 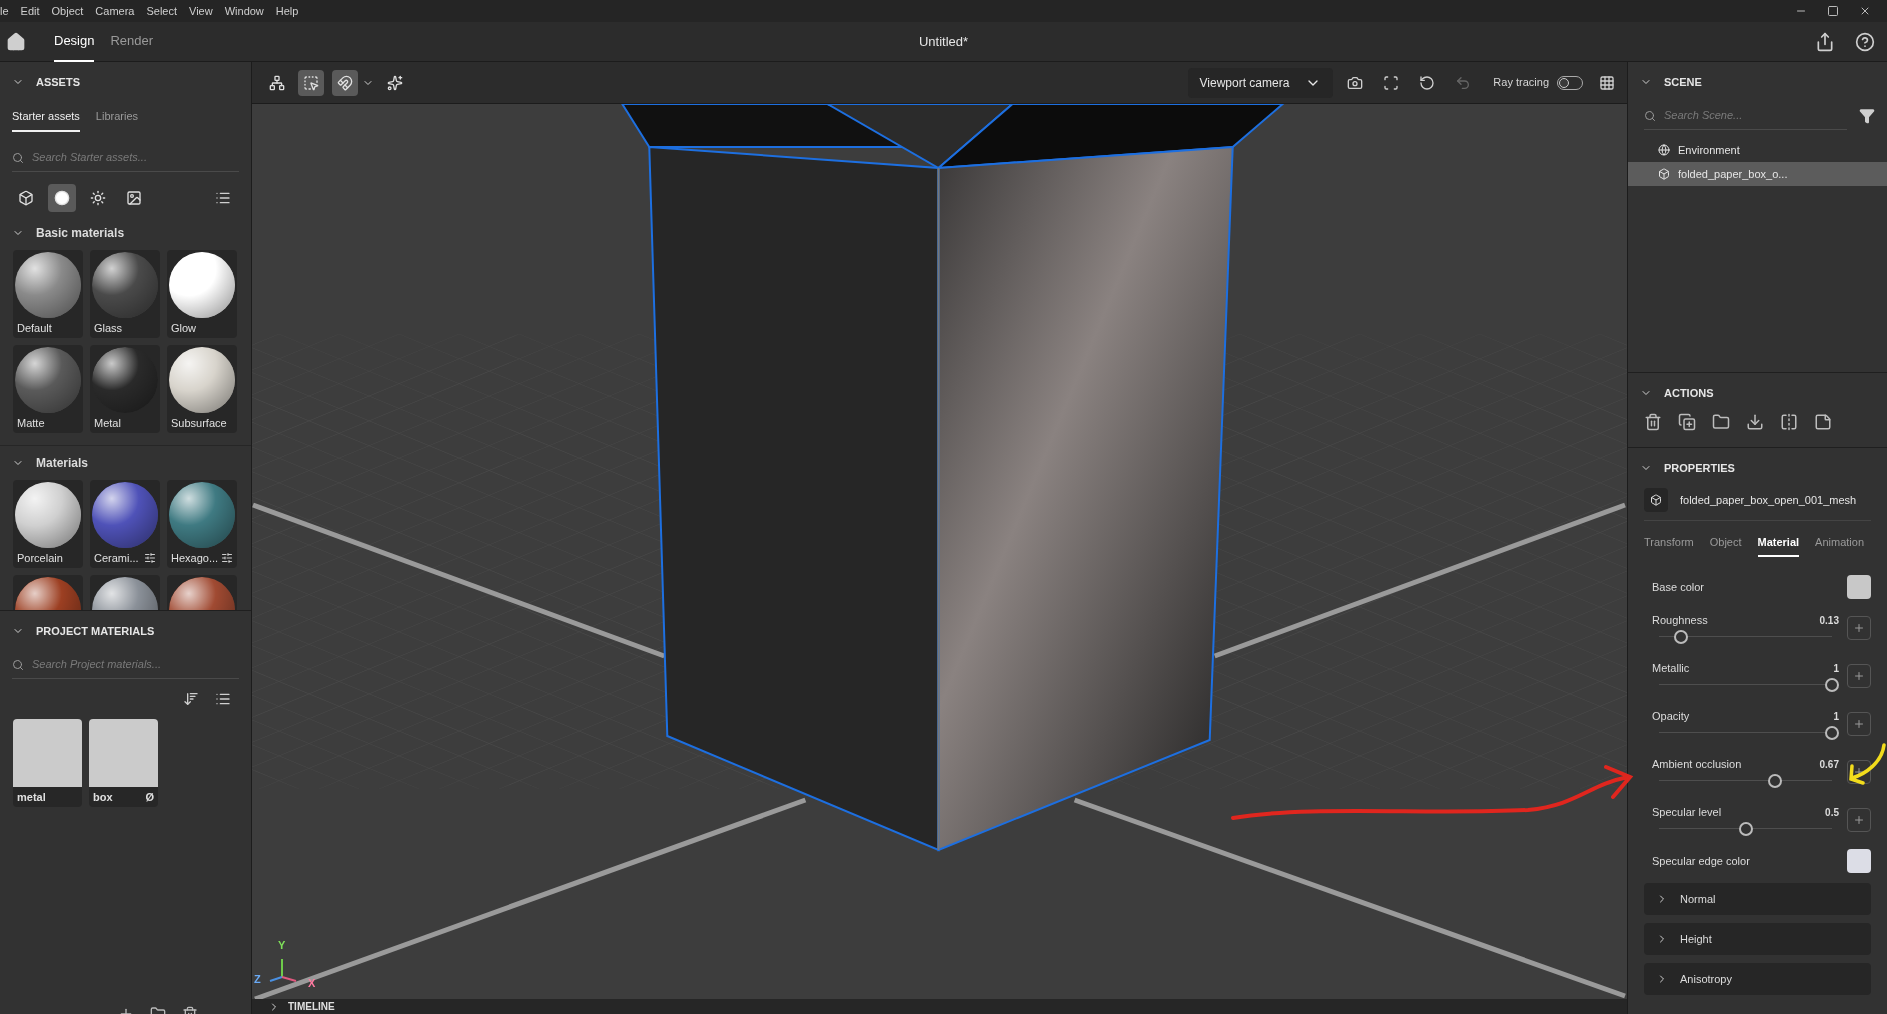 What do you see at coordinates (1757, 899) in the screenshot?
I see `collapsible-section: Normal` at bounding box center [1757, 899].